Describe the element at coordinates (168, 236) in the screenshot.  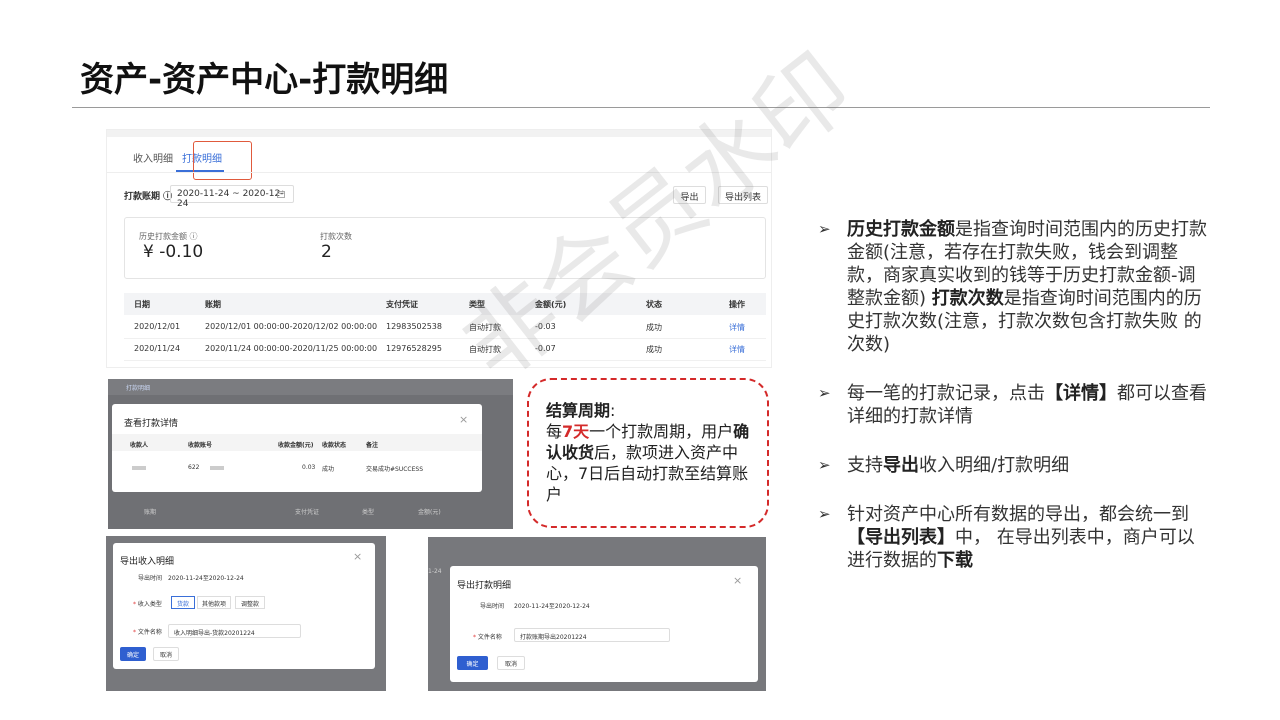
I see `history-amount-label: 历史打款金额 ⓘ` at that location.